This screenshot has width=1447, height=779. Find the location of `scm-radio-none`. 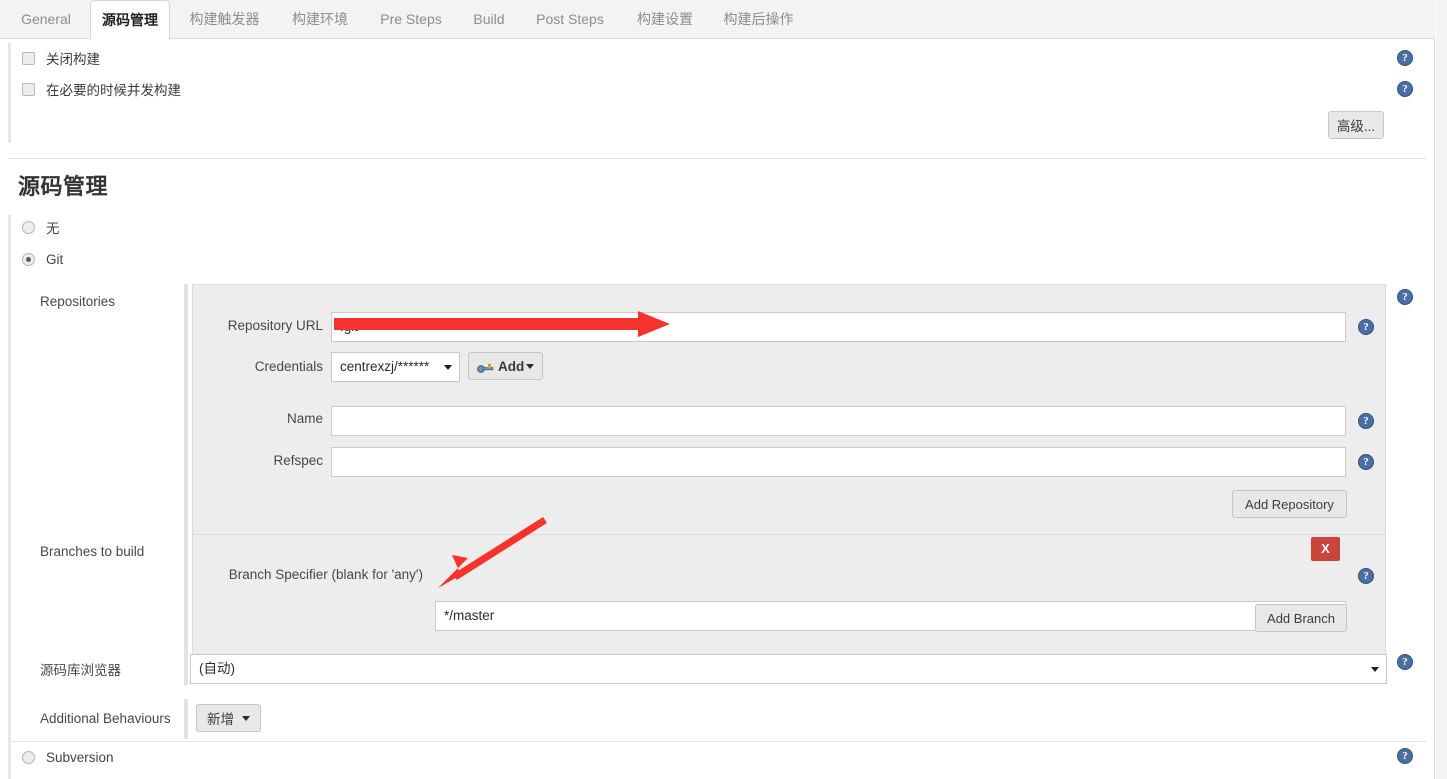

scm-radio-none is located at coordinates (28, 227).